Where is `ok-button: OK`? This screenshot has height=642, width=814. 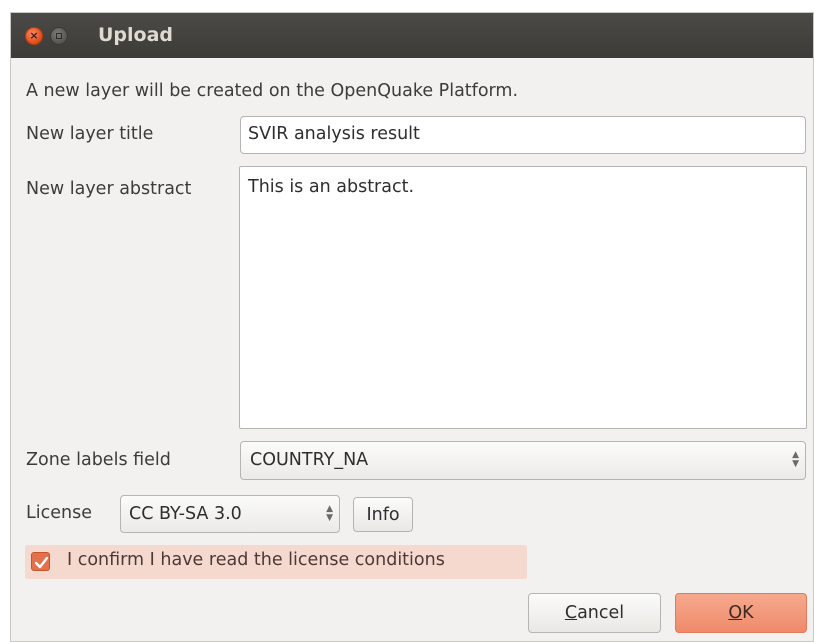 ok-button: OK is located at coordinates (741, 613).